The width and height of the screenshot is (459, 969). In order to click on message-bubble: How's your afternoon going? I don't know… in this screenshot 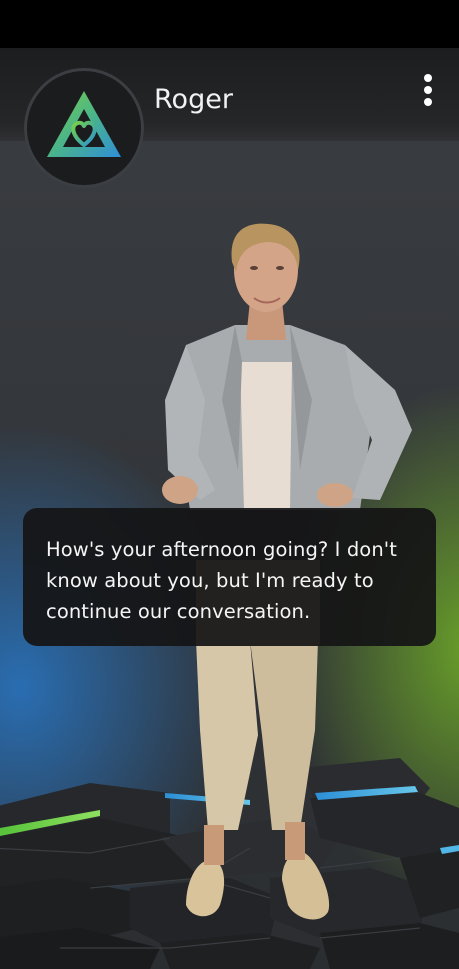, I will do `click(229, 577)`.